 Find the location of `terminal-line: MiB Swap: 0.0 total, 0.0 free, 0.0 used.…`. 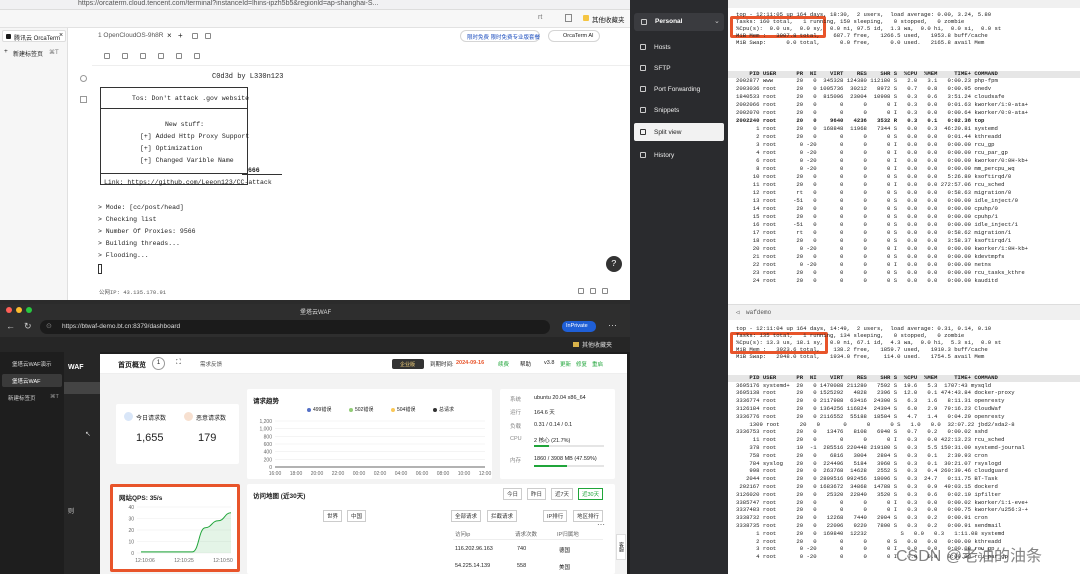

terminal-line: MiB Swap: 0.0 total, 0.0 free, 0.0 used.… is located at coordinates (860, 42).